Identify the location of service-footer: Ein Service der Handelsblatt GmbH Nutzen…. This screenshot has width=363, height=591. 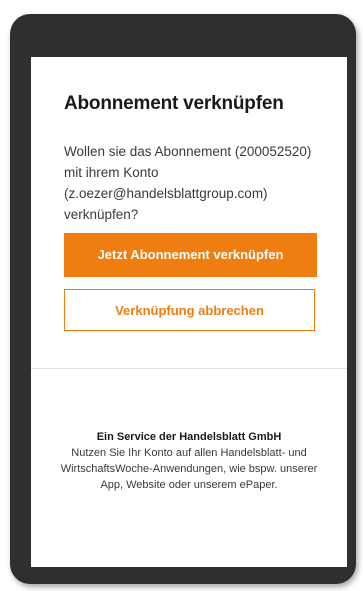
(189, 461).